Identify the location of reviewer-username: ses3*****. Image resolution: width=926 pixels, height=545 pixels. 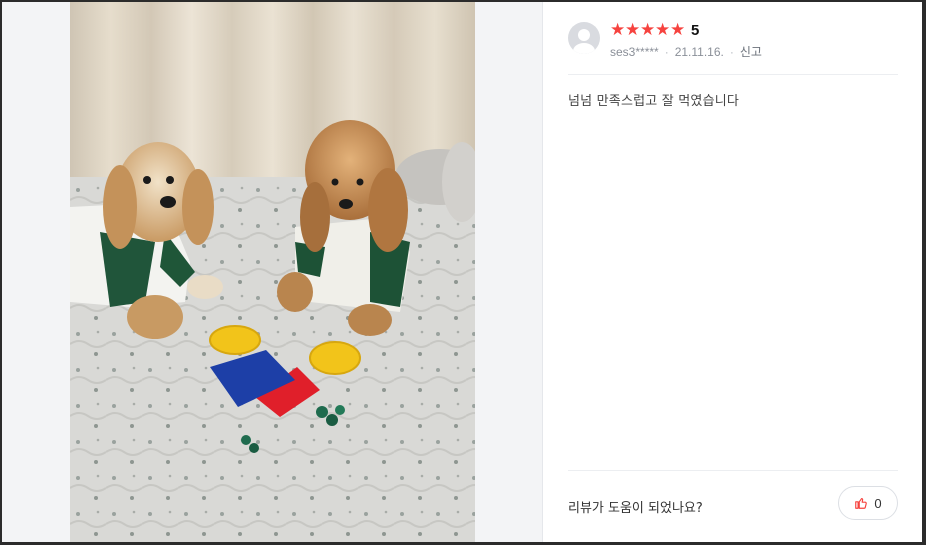
(634, 51).